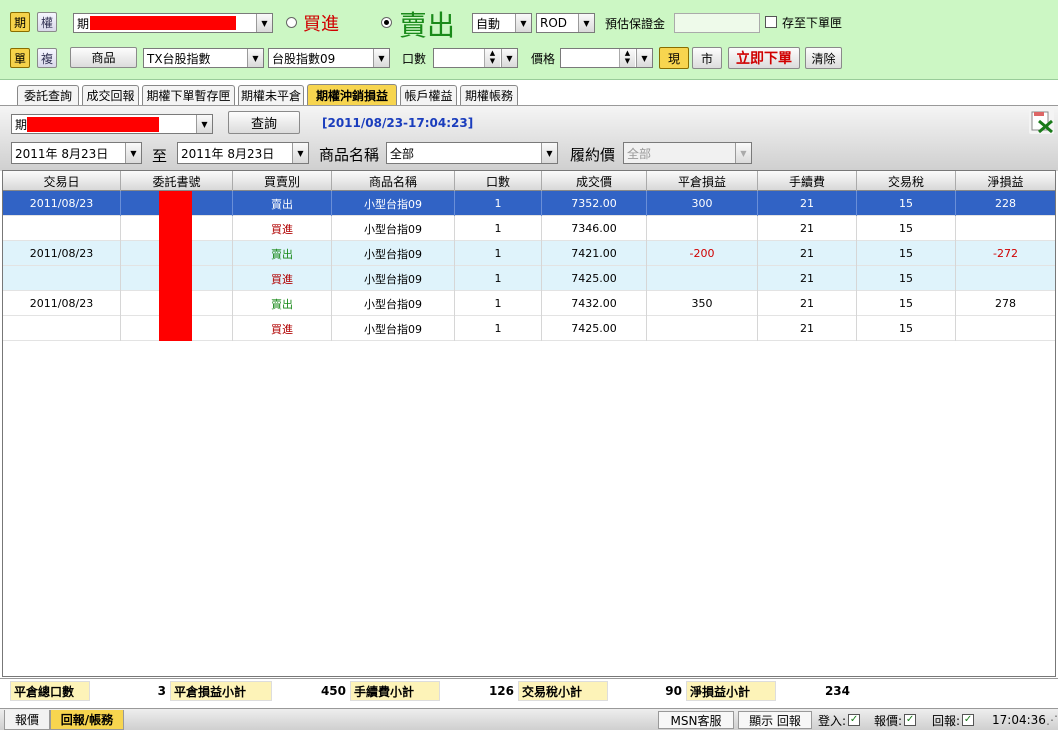 This screenshot has height=730, width=1058. Describe the element at coordinates (832, 720) in the screenshot. I see `login-label: 登入:` at that location.